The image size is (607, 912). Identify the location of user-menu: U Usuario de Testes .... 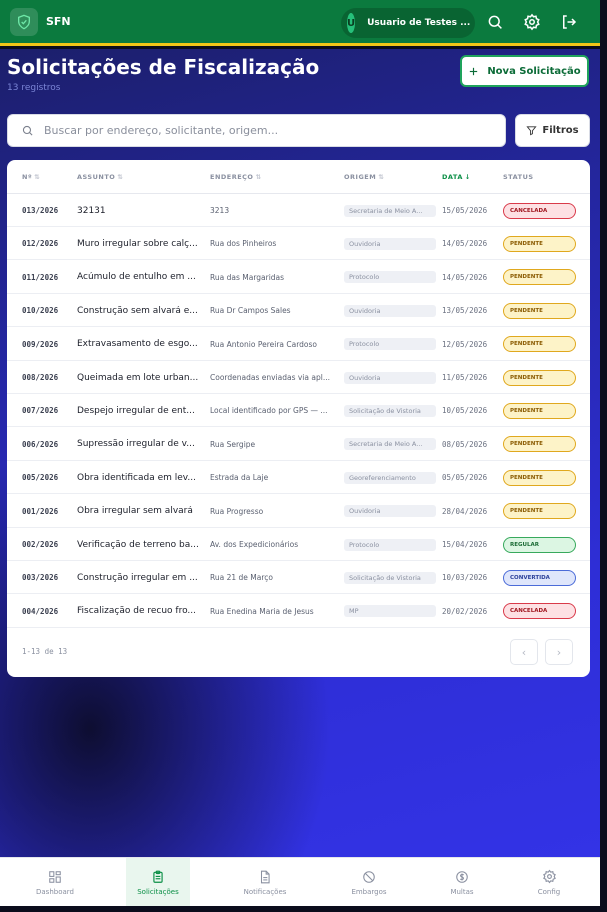
(408, 23).